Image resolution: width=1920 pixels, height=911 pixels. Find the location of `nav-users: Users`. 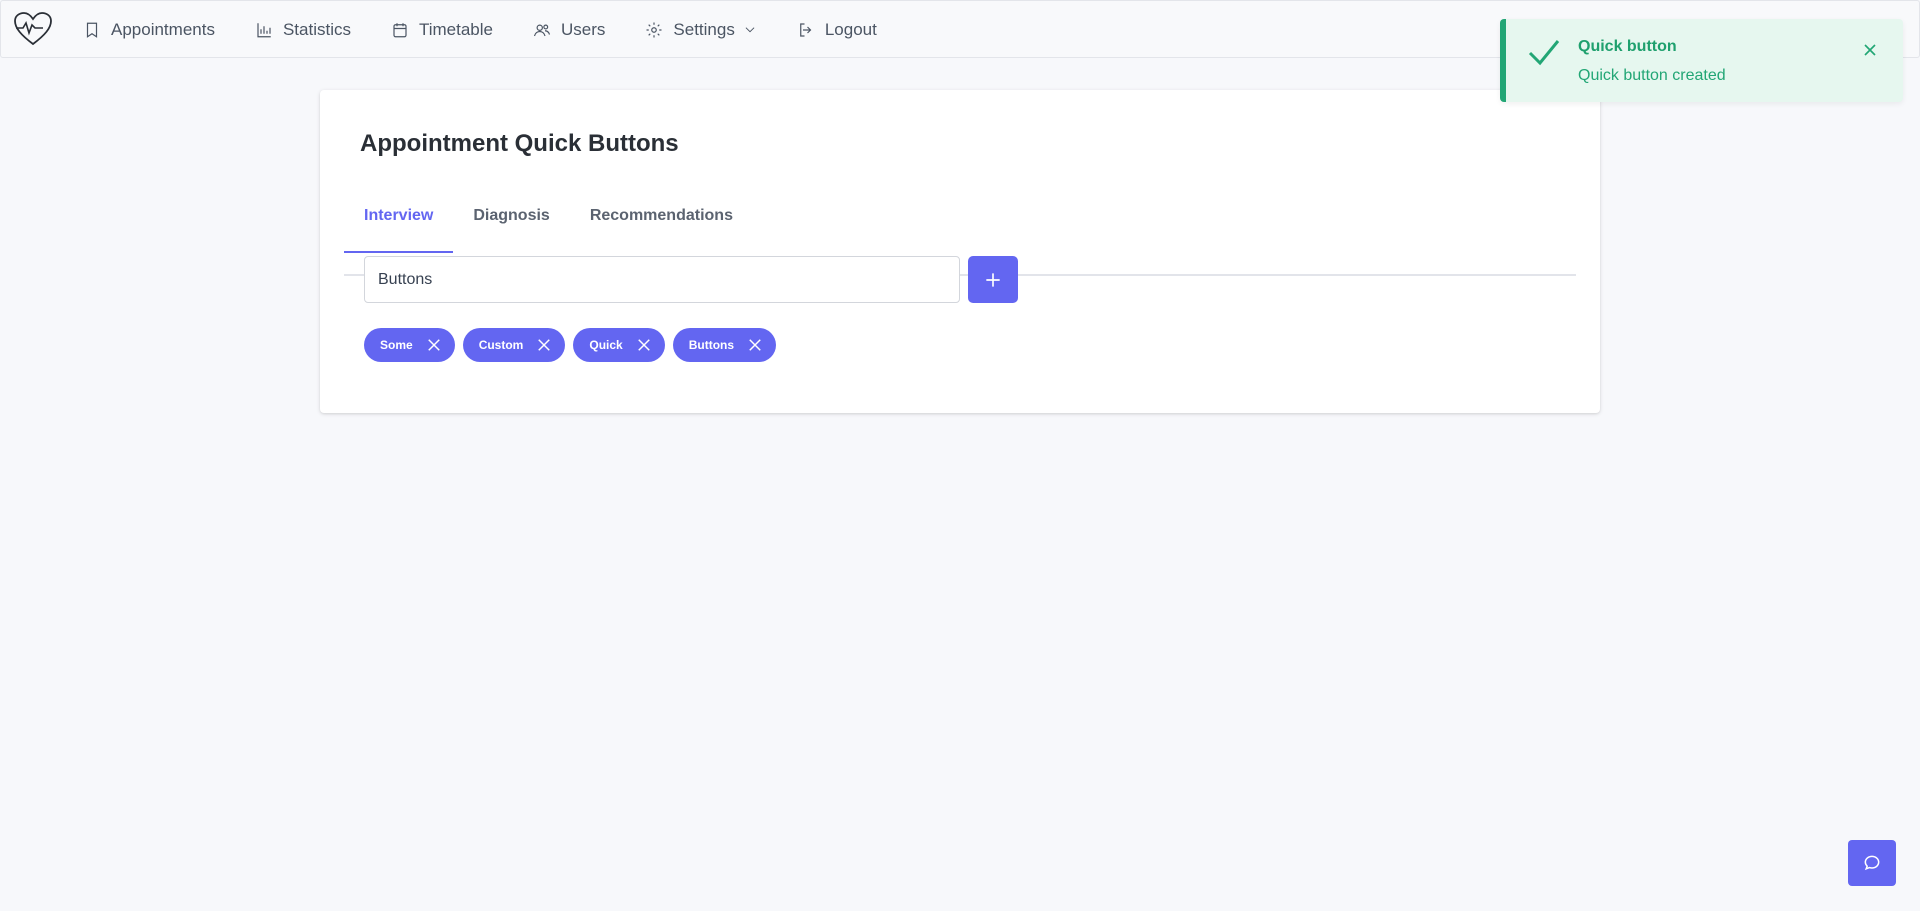

nav-users: Users is located at coordinates (569, 30).